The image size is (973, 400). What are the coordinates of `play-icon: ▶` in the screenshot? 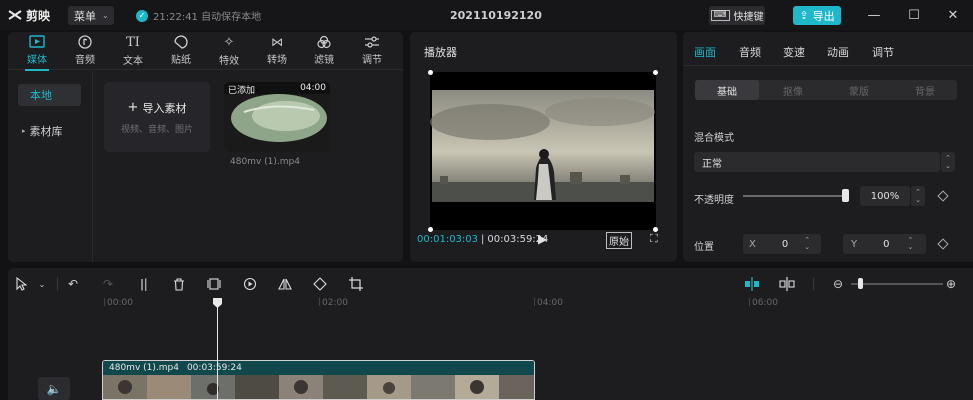 It's located at (542, 239).